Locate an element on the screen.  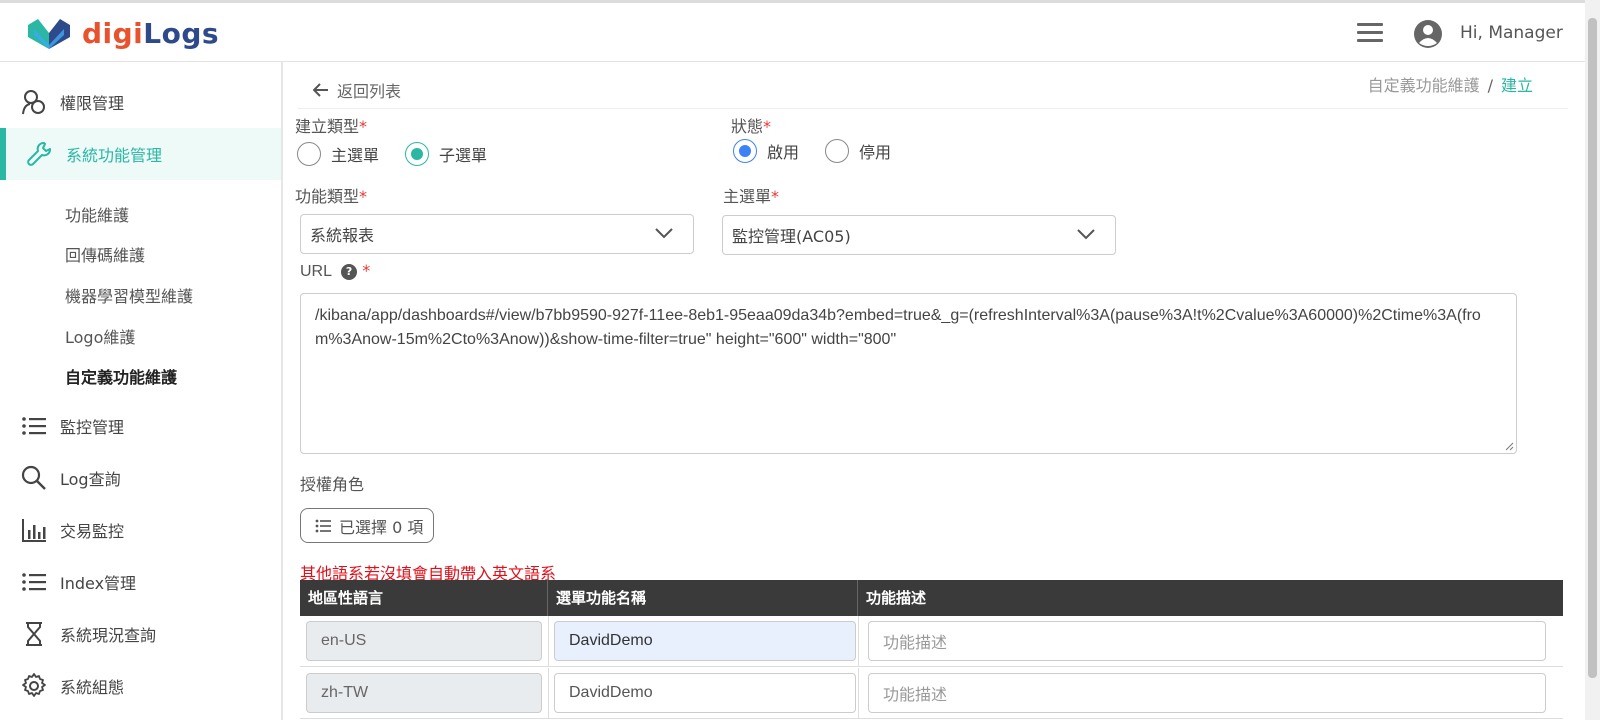
sidebar-item-monitoring: 監控管理 is located at coordinates (140, 426).